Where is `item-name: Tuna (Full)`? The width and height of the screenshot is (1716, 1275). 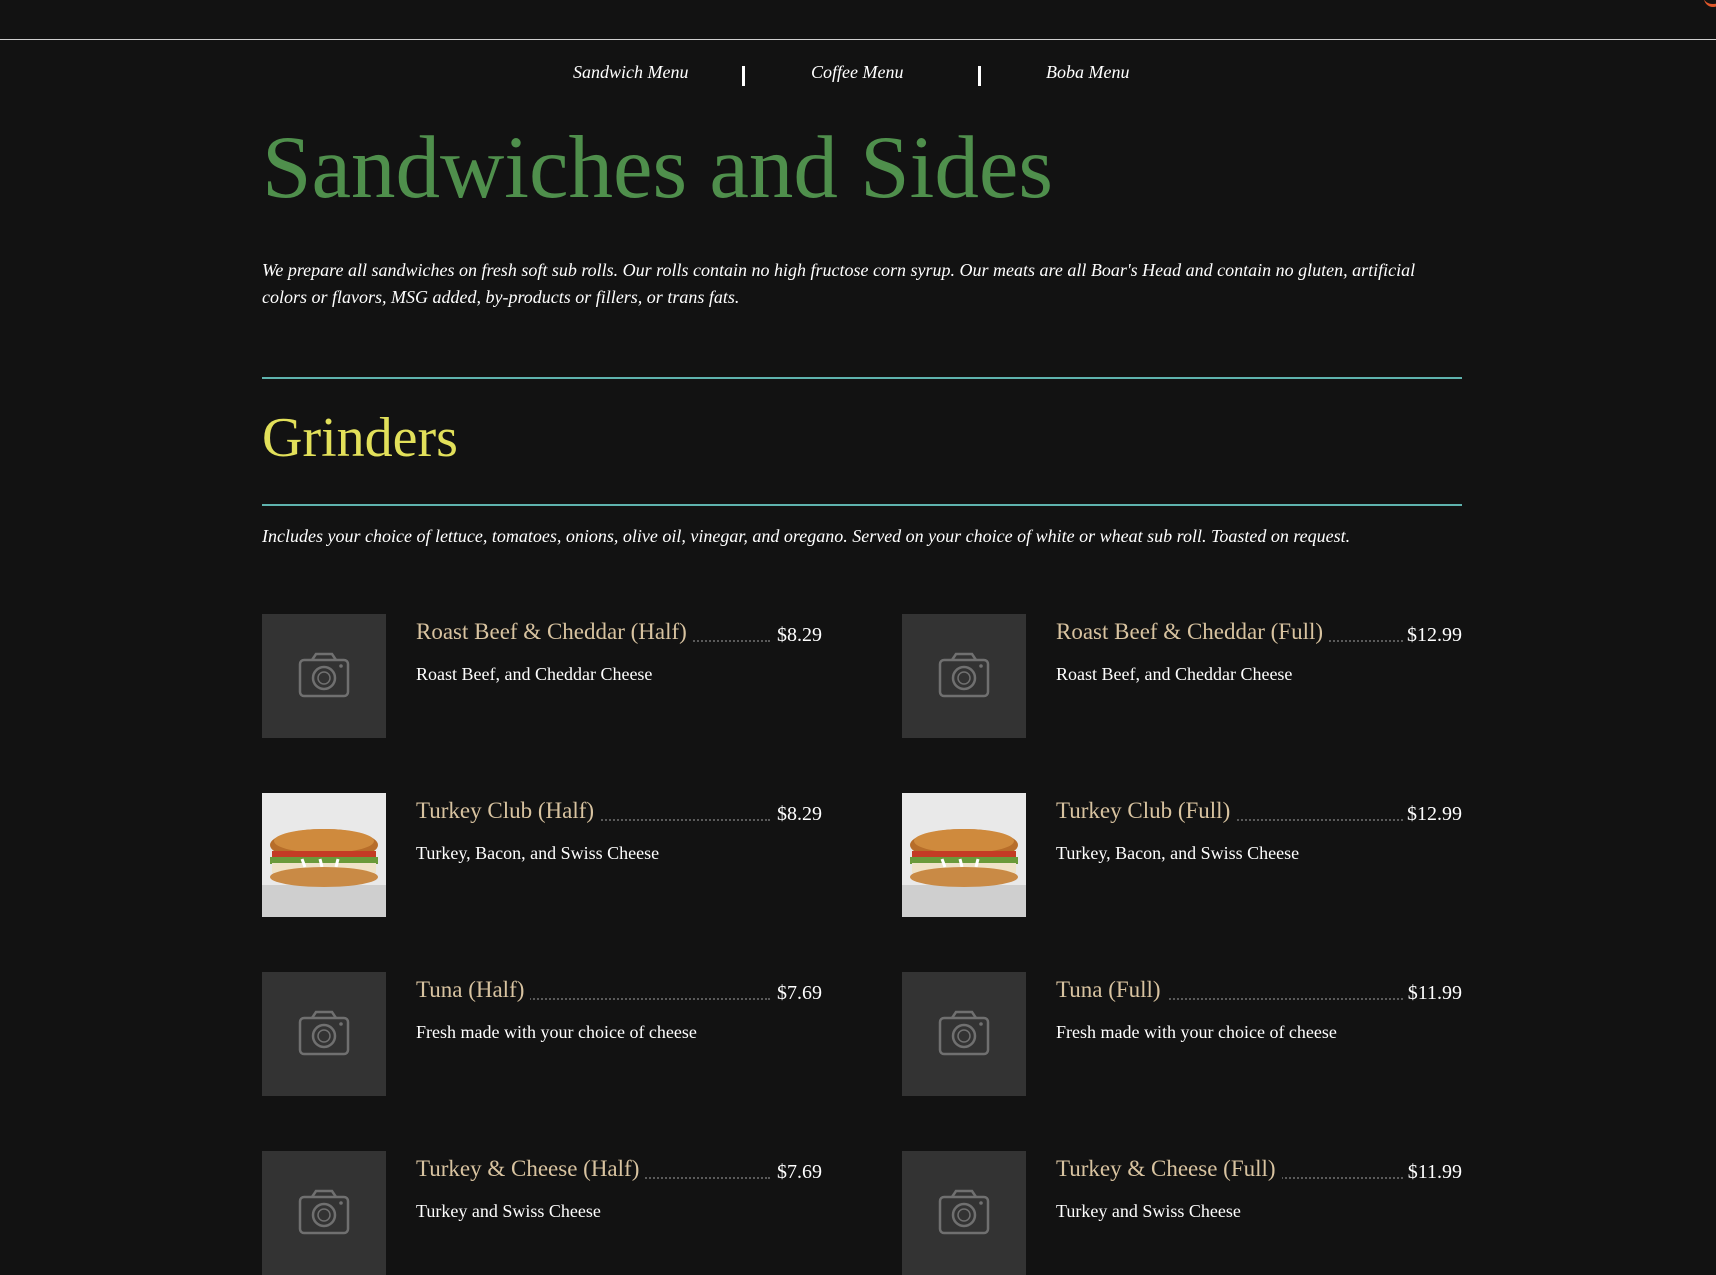 item-name: Tuna (Full) is located at coordinates (1111, 990).